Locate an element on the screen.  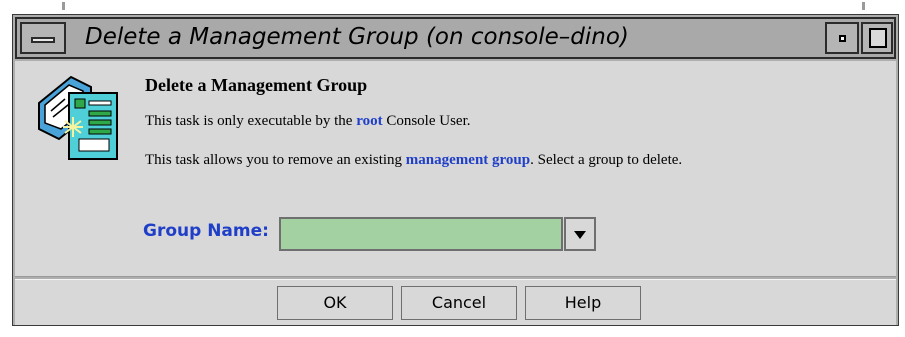
permission-prefix: This task is only executable by the is located at coordinates (251, 121).